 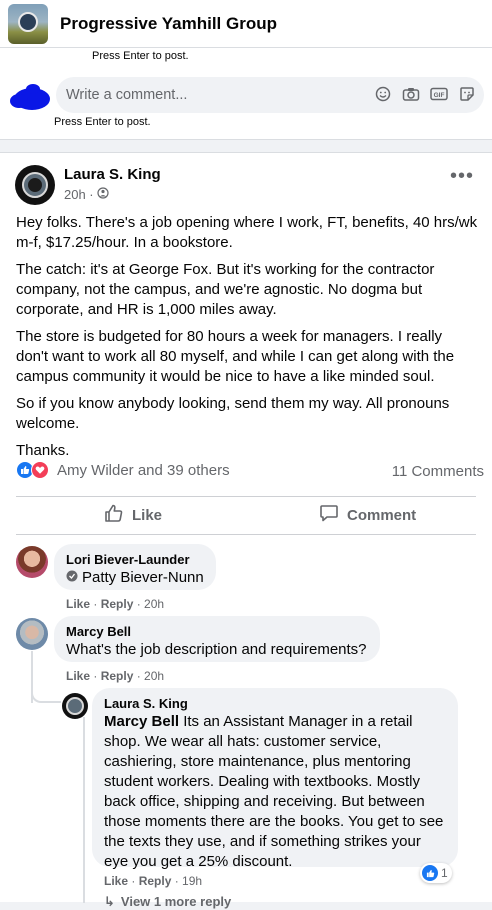 I want to click on like-label: Like, so click(x=147, y=515).